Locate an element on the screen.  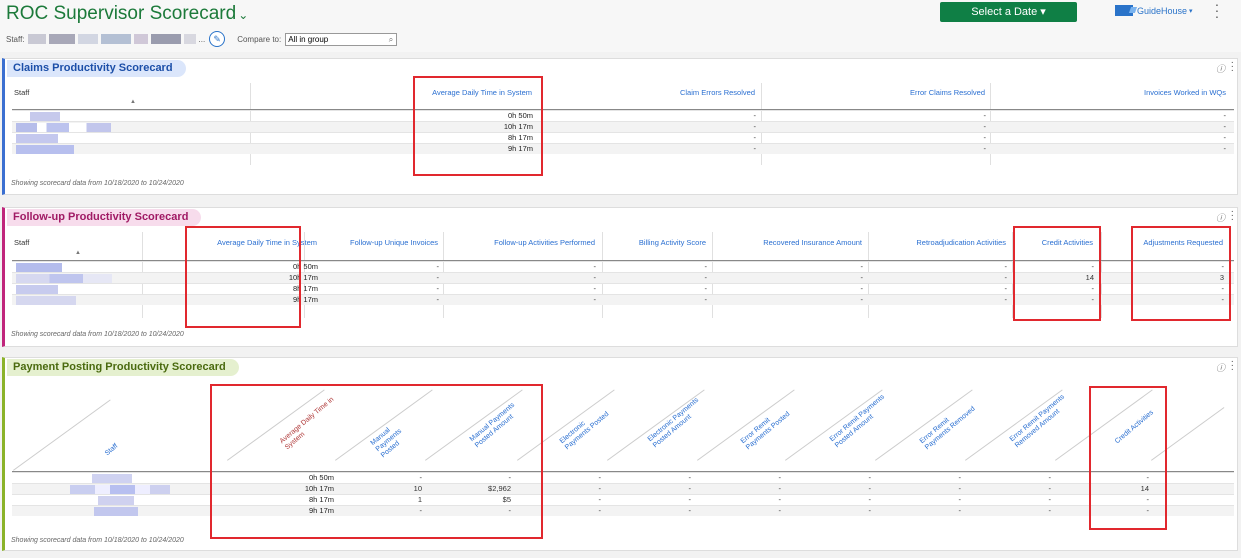
column-header-electronic-amount: Electronic Payments Posted Amount is located at coordinates (679, 420).